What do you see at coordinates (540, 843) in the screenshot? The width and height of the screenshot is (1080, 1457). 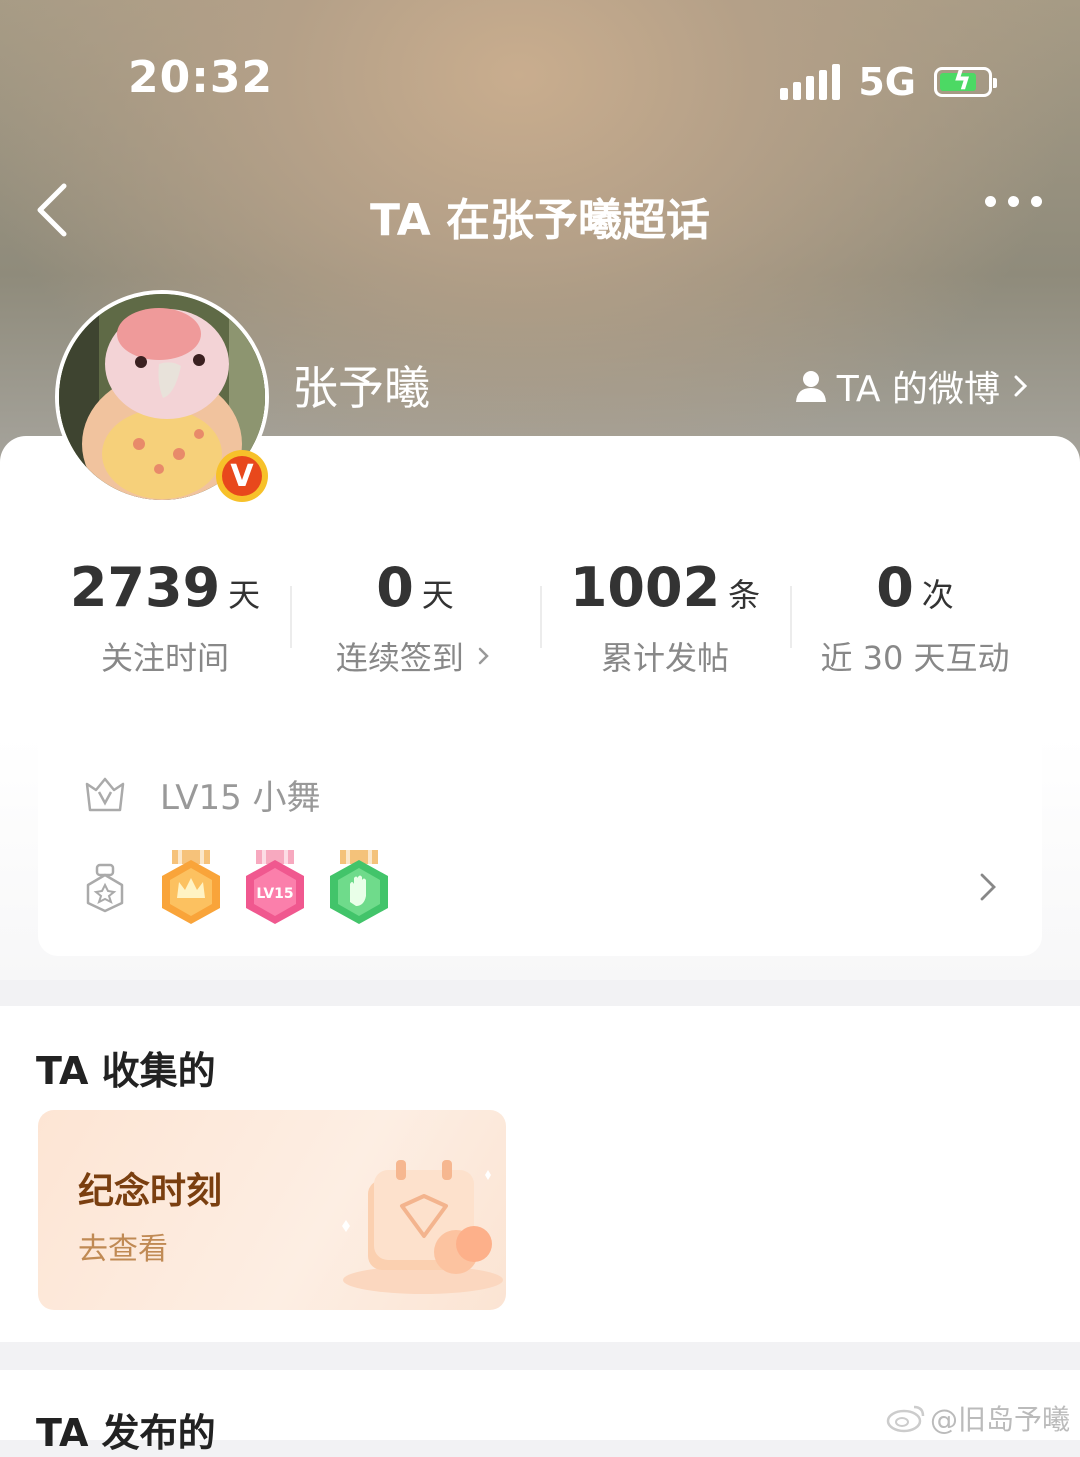 I see `level-medal-card: LV15 小舞 LV15` at bounding box center [540, 843].